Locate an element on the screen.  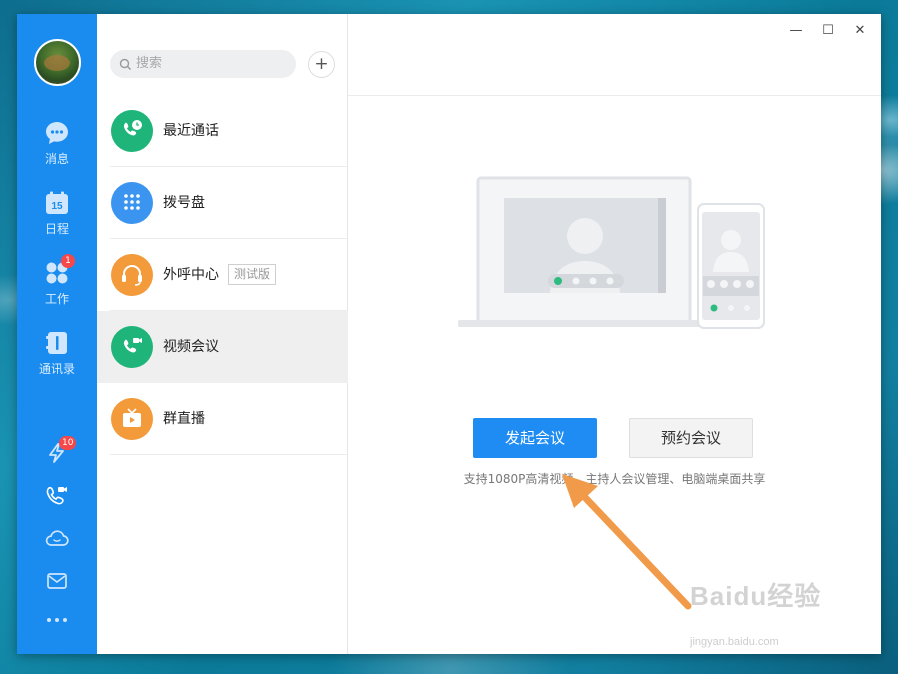
watermark-brand: Baidu经验 is located at coordinates (756, 596).